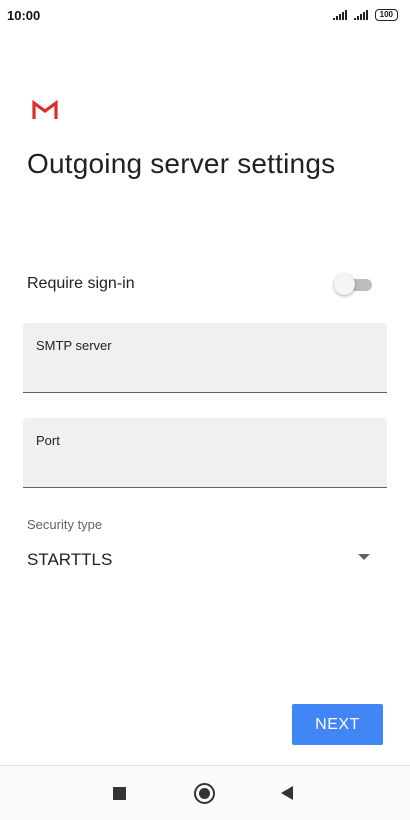 The width and height of the screenshot is (410, 820). Describe the element at coordinates (364, 557) in the screenshot. I see `dropdown-arrow-icon` at that location.